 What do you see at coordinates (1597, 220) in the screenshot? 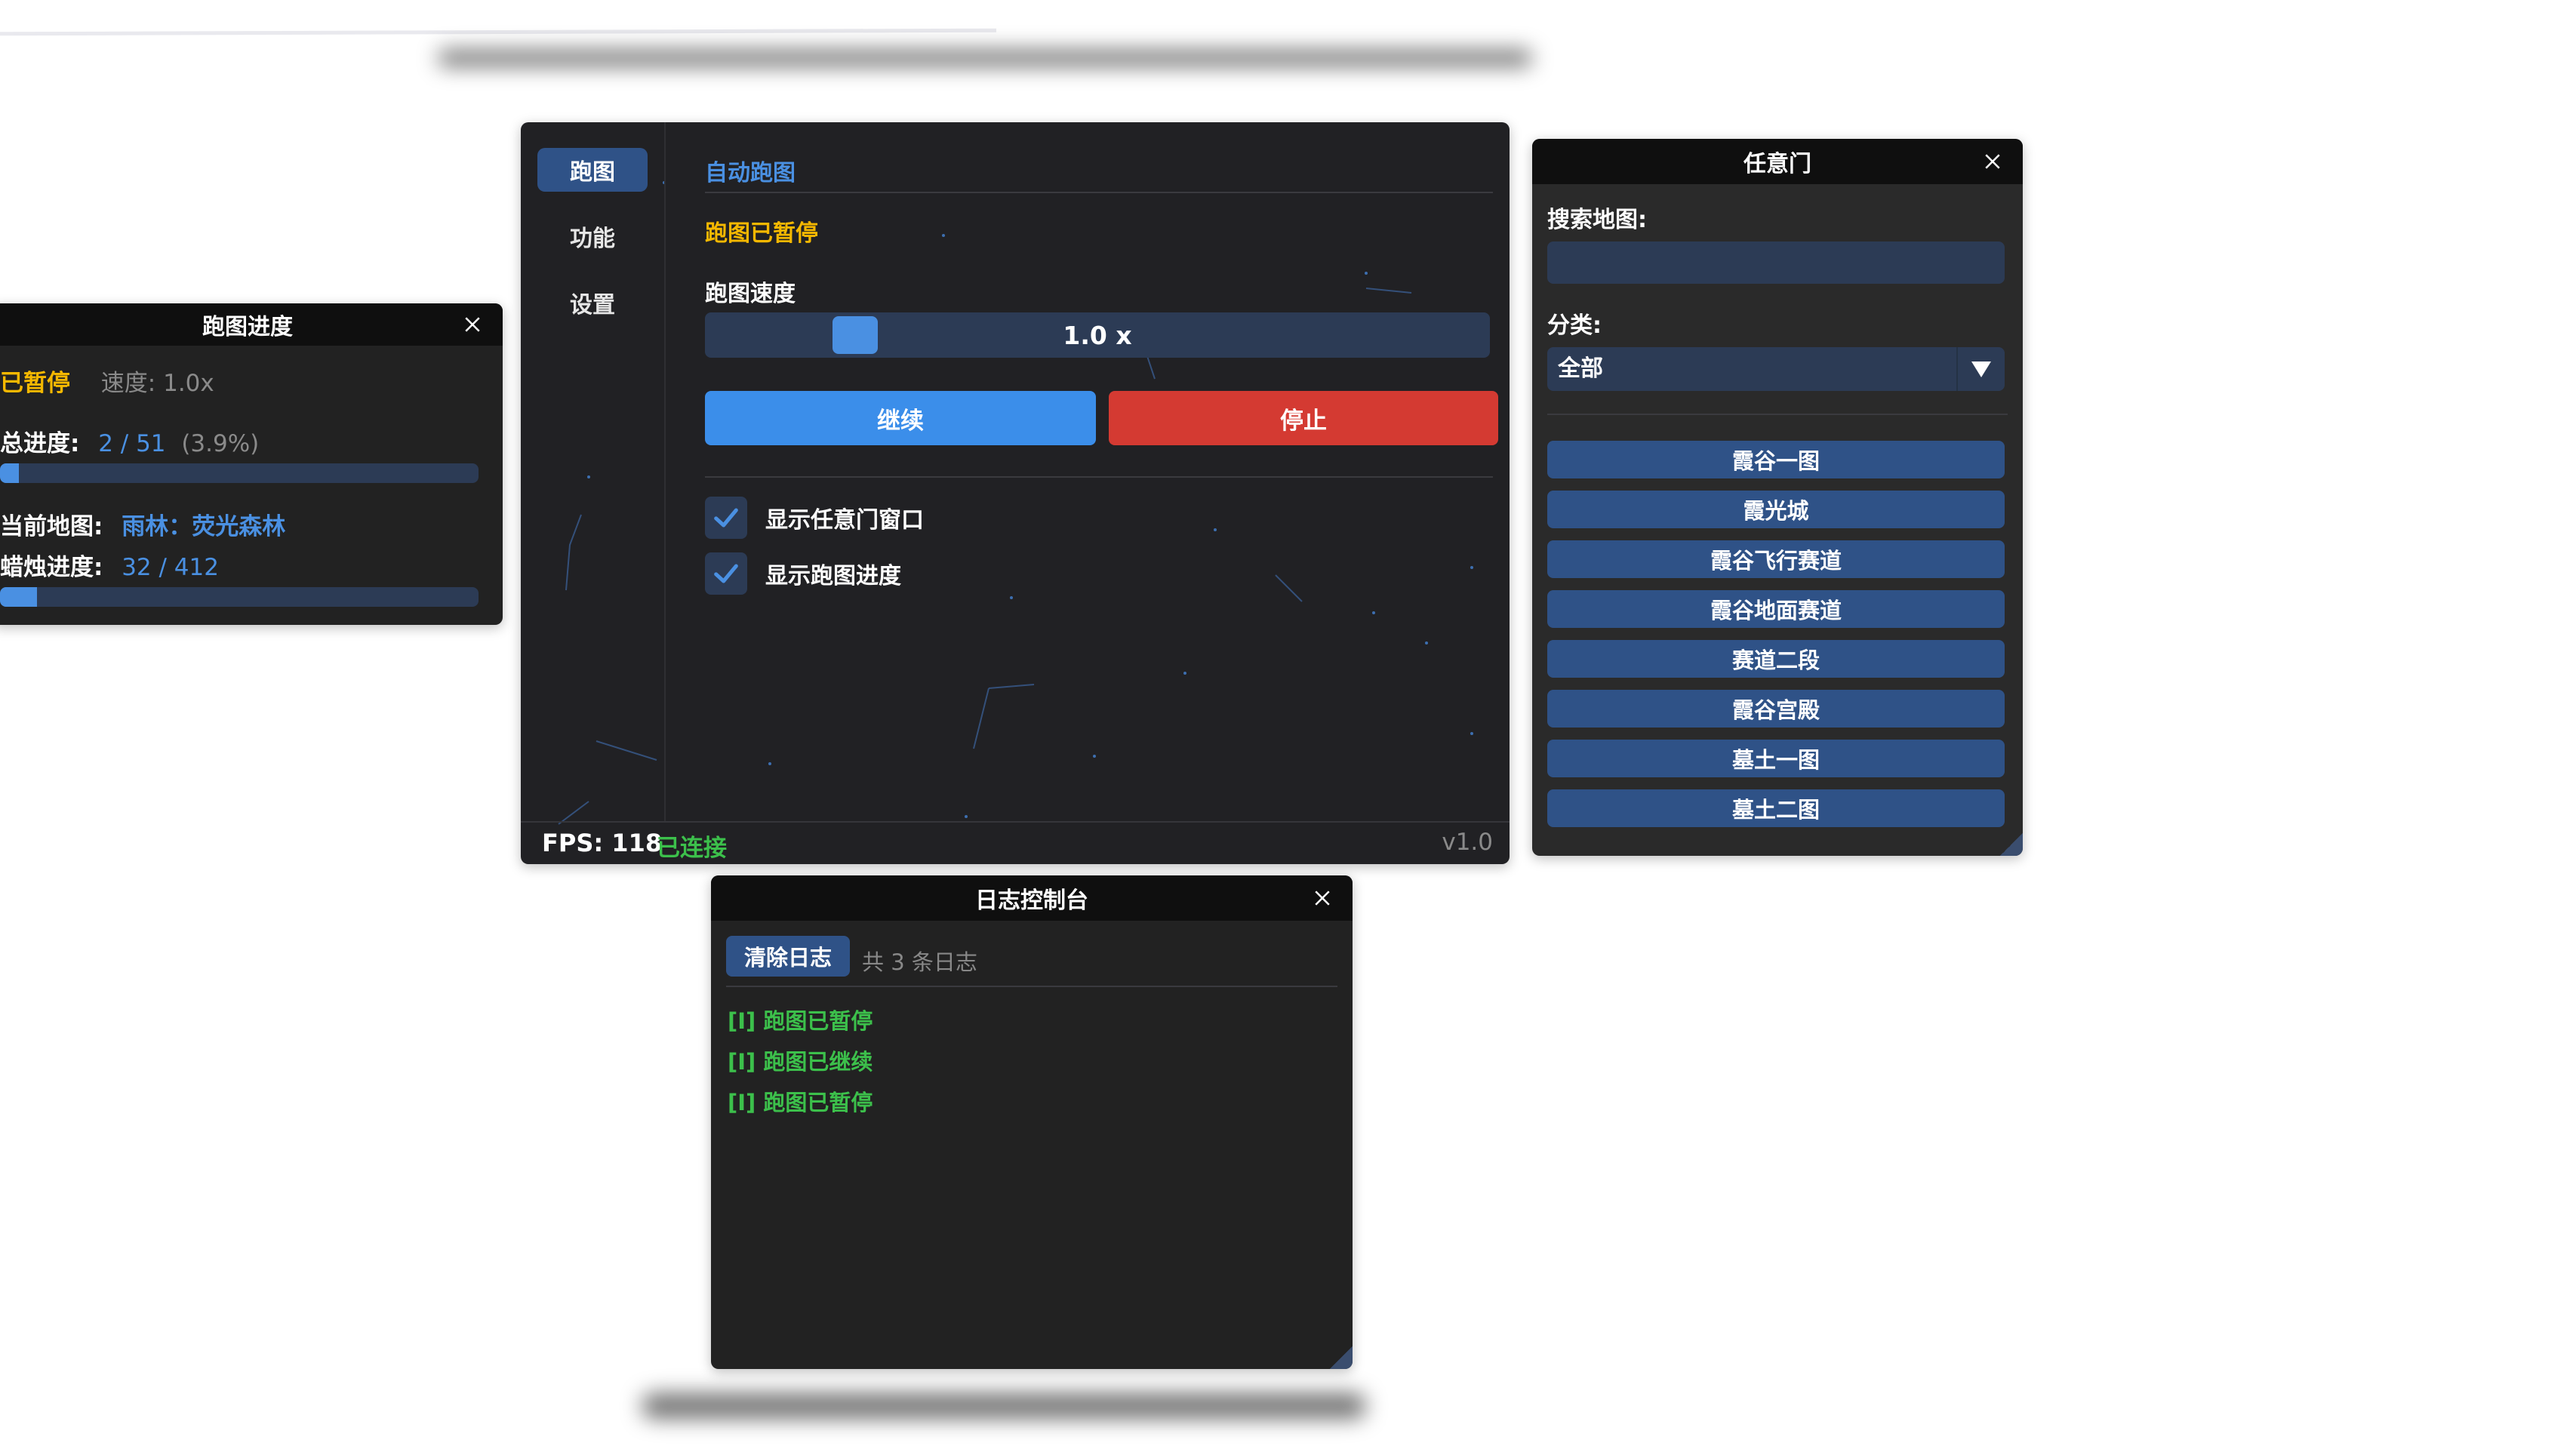
I see `search-label: 搜索地图:` at bounding box center [1597, 220].